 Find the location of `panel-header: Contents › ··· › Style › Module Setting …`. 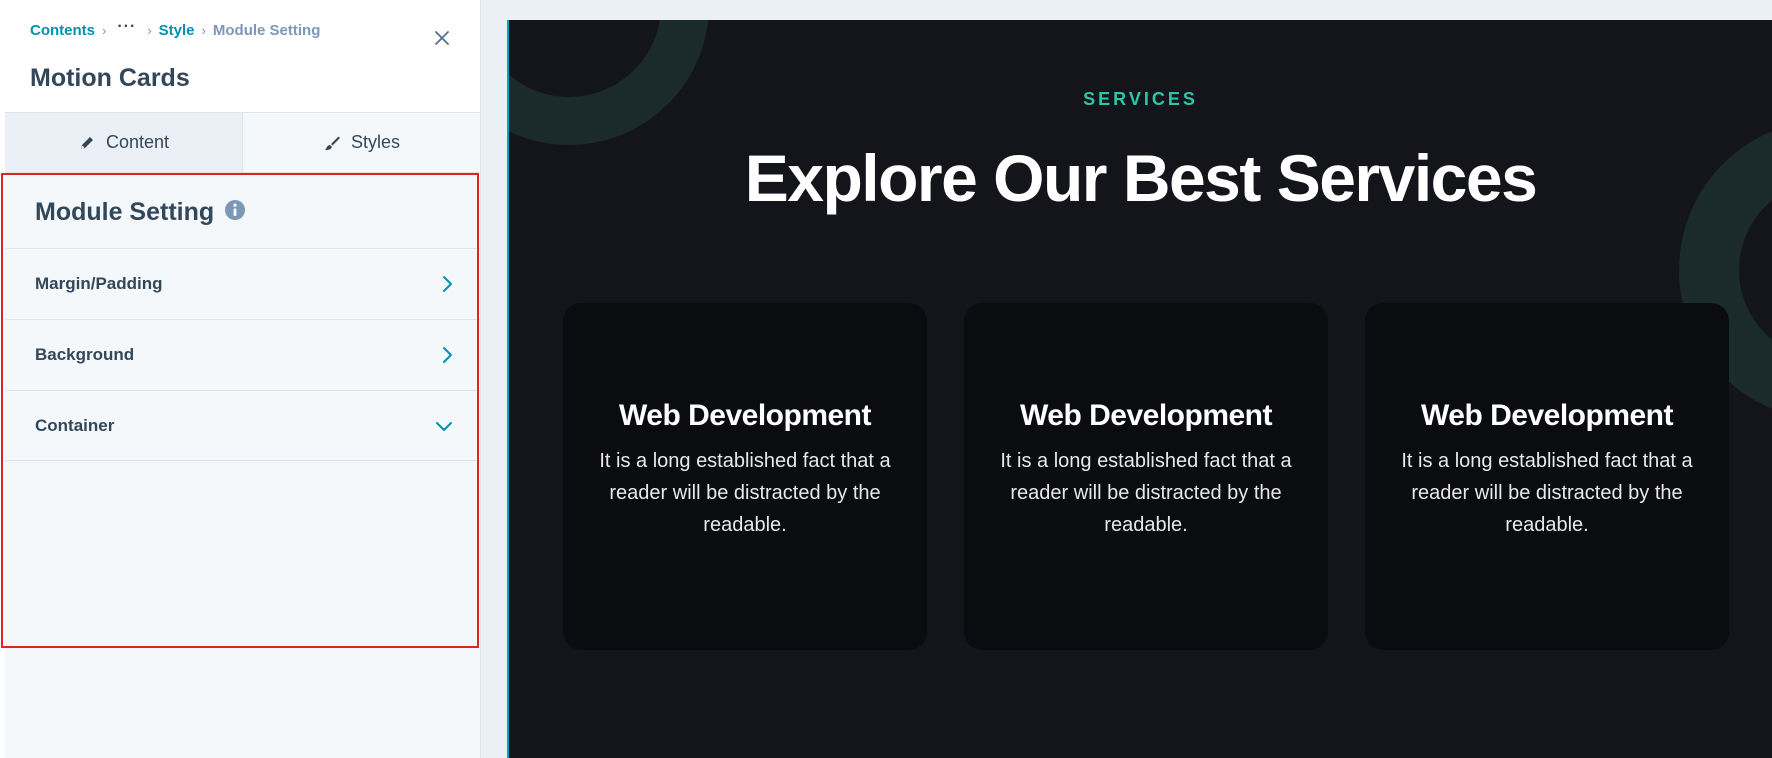

panel-header: Contents › ··· › Style › Module Setting … is located at coordinates (242, 56).